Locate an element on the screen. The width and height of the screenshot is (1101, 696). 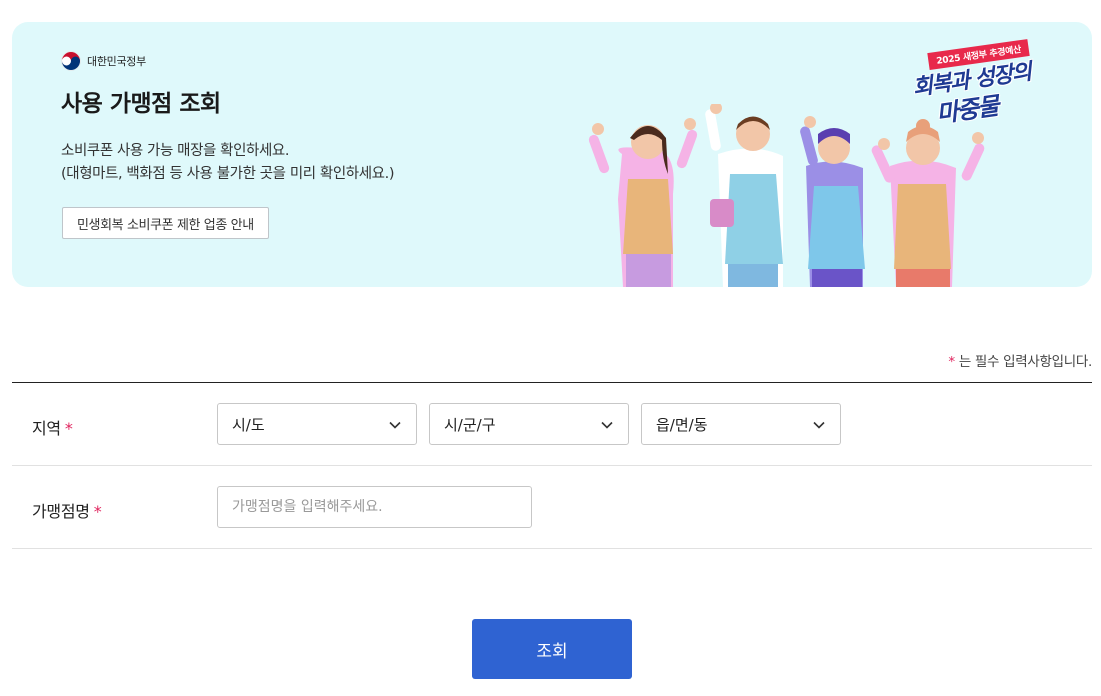
store-name-label: 가맹점명 * is located at coordinates (67, 510).